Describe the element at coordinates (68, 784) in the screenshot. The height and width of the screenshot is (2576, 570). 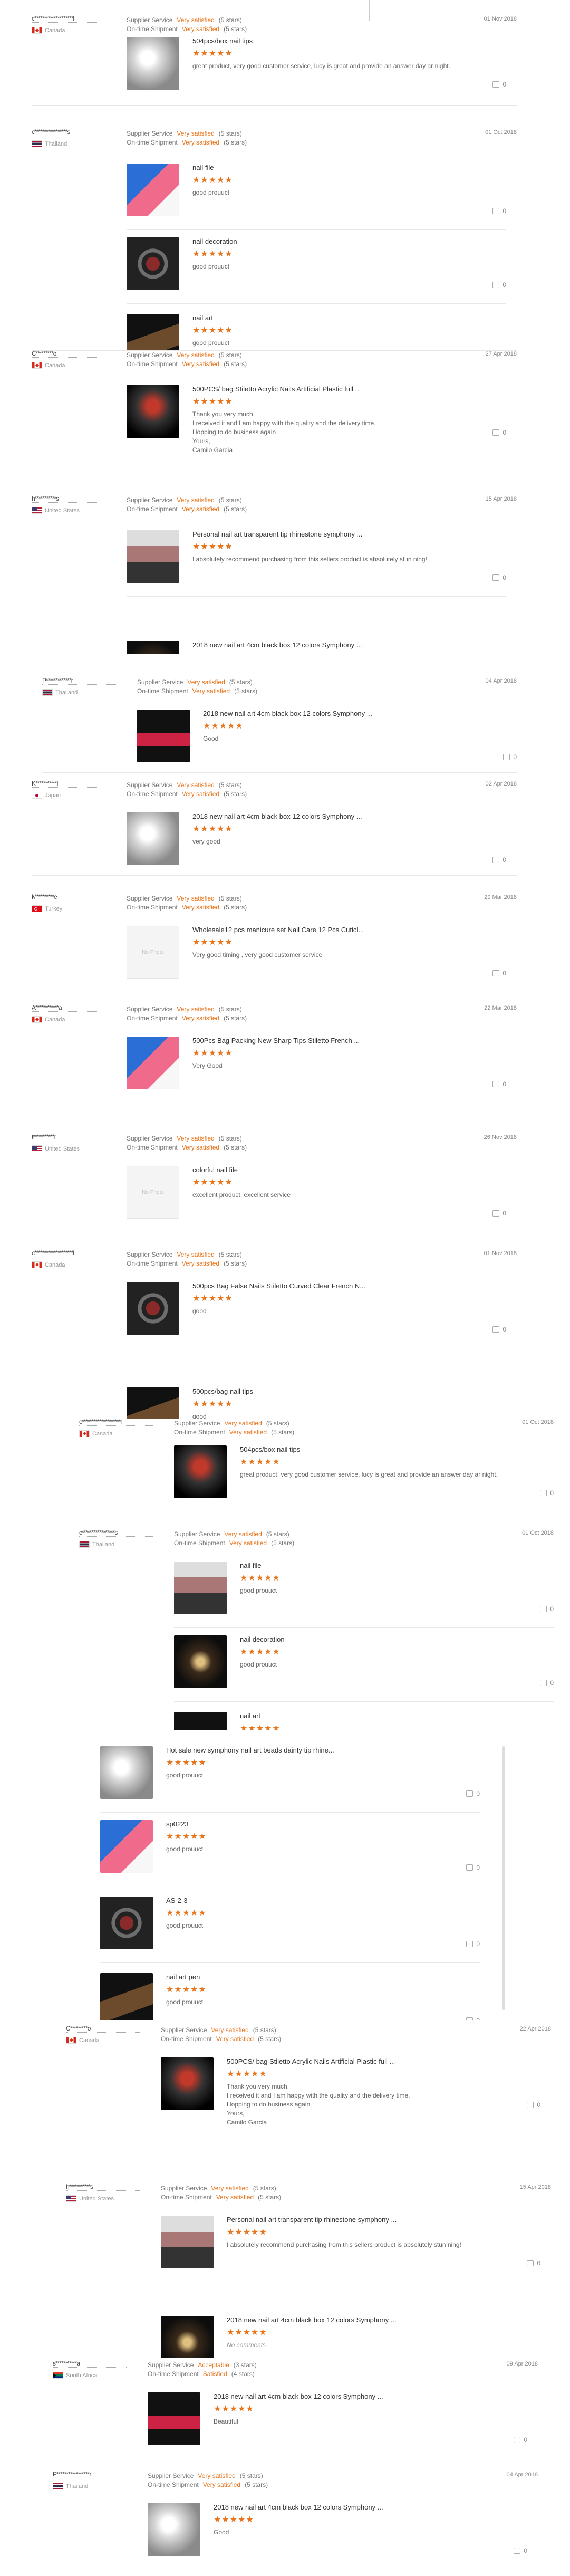
I see `buyer-name: K***********I` at that location.